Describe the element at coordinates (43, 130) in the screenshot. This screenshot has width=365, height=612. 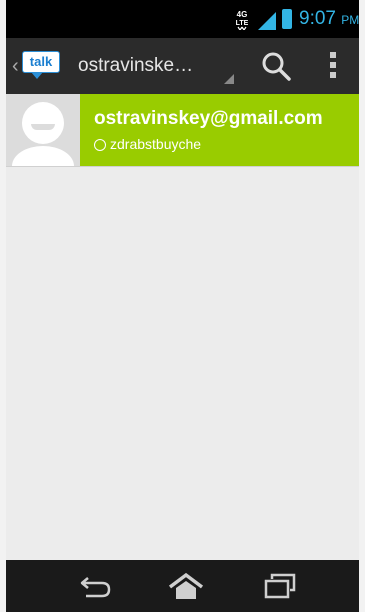
I see `avatar` at that location.